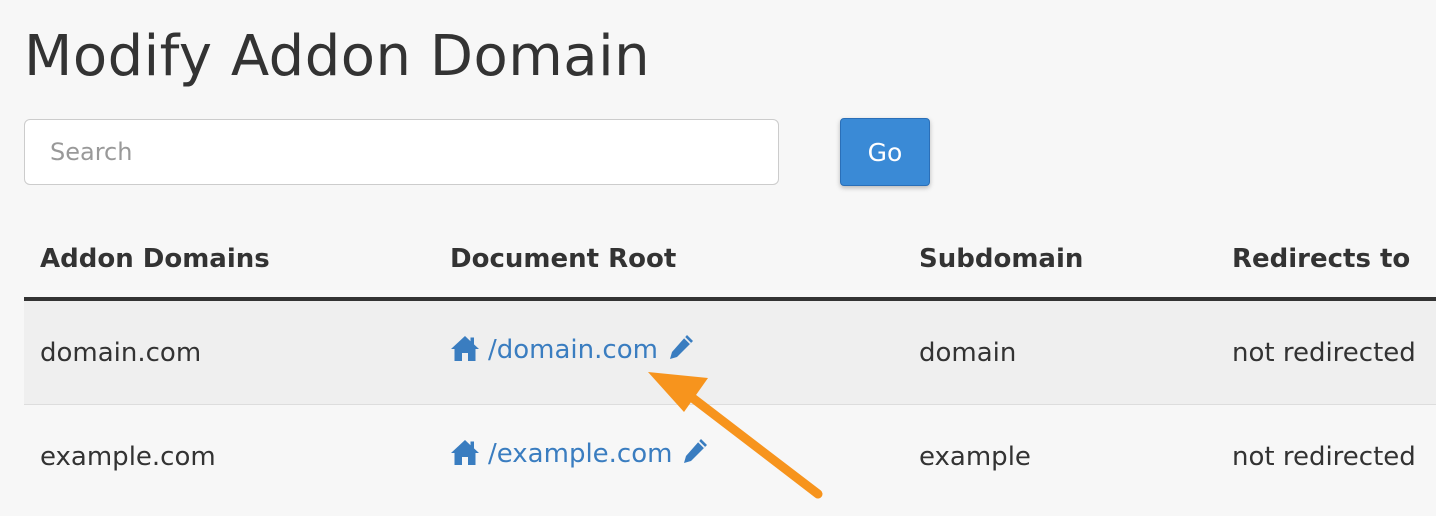  I want to click on document-root-link: /domain.com, so click(573, 350).